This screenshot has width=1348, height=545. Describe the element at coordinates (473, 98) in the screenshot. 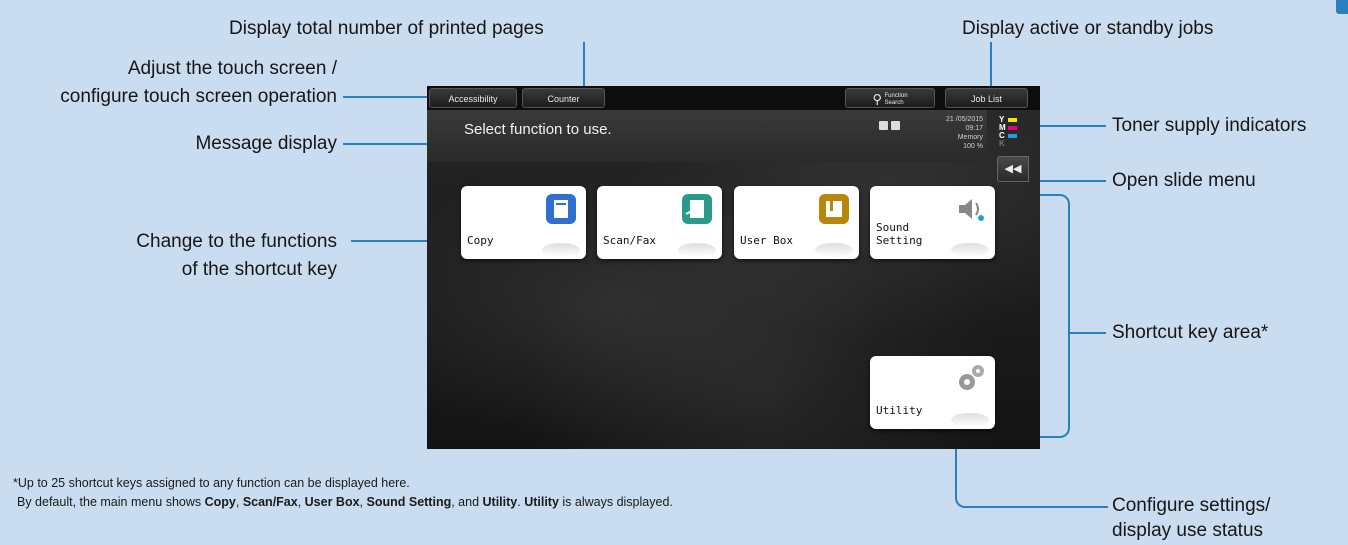

I see `accessibility-button: Accessibility` at that location.